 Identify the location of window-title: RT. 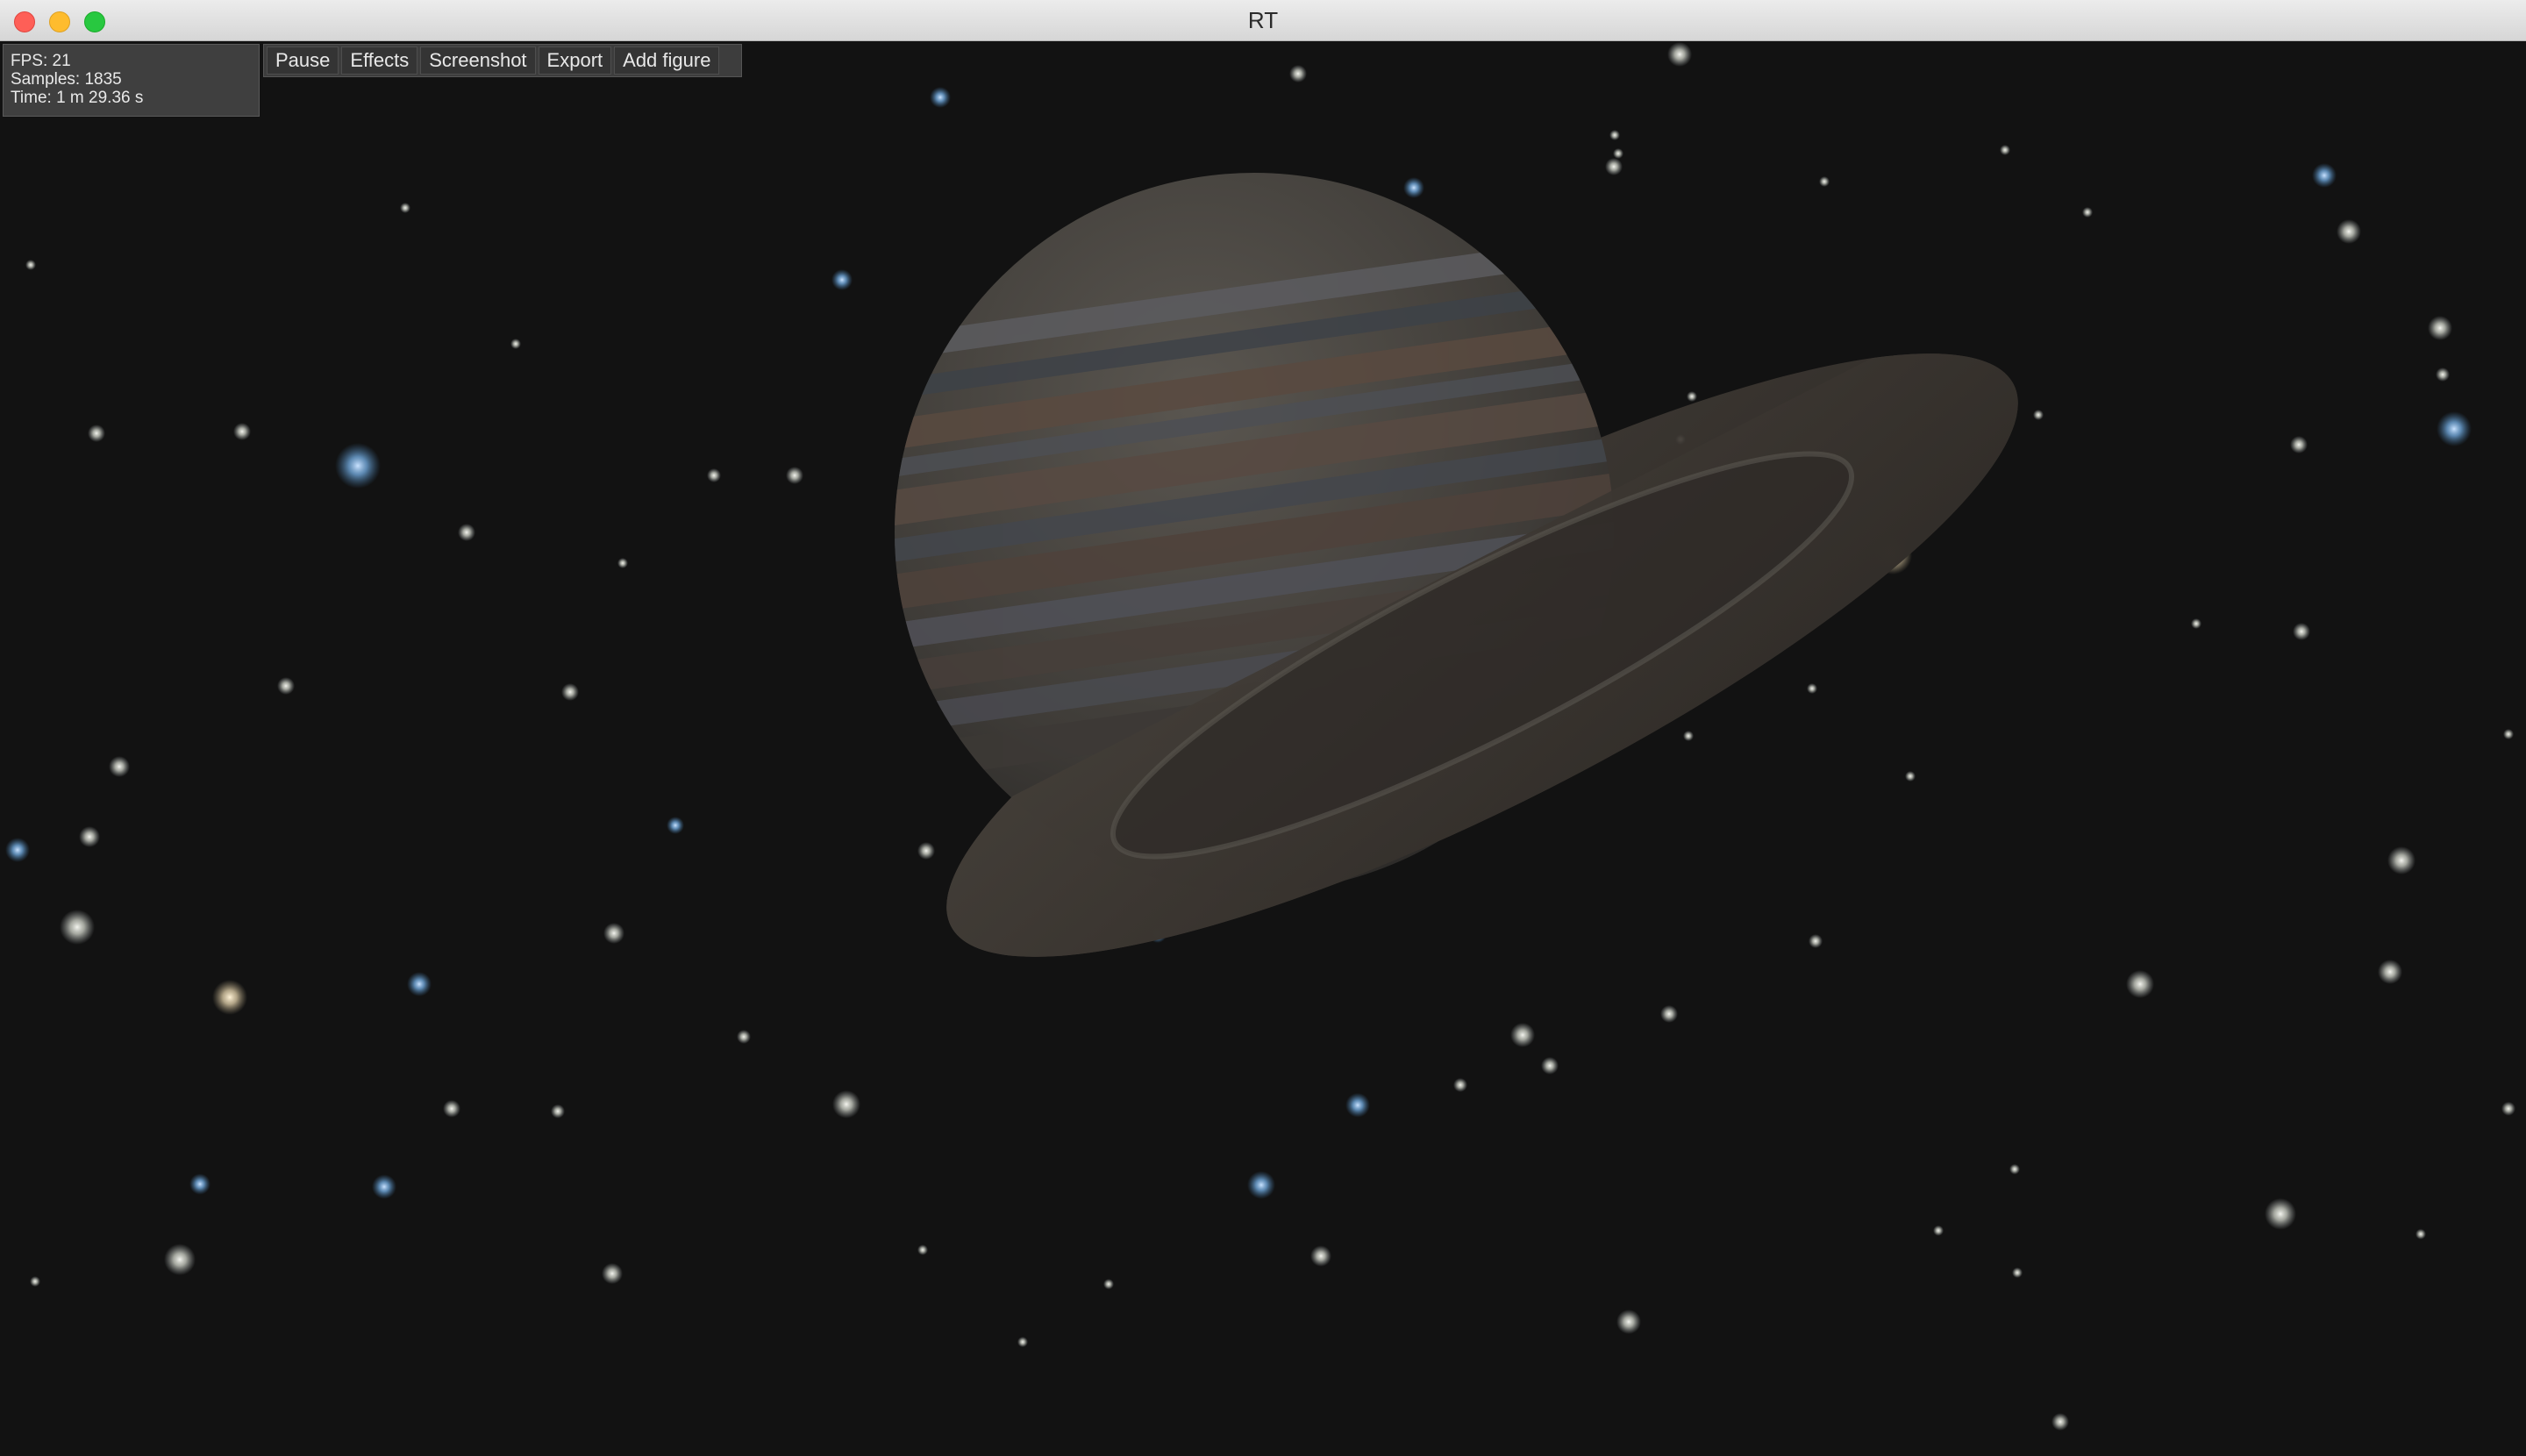
(1263, 20).